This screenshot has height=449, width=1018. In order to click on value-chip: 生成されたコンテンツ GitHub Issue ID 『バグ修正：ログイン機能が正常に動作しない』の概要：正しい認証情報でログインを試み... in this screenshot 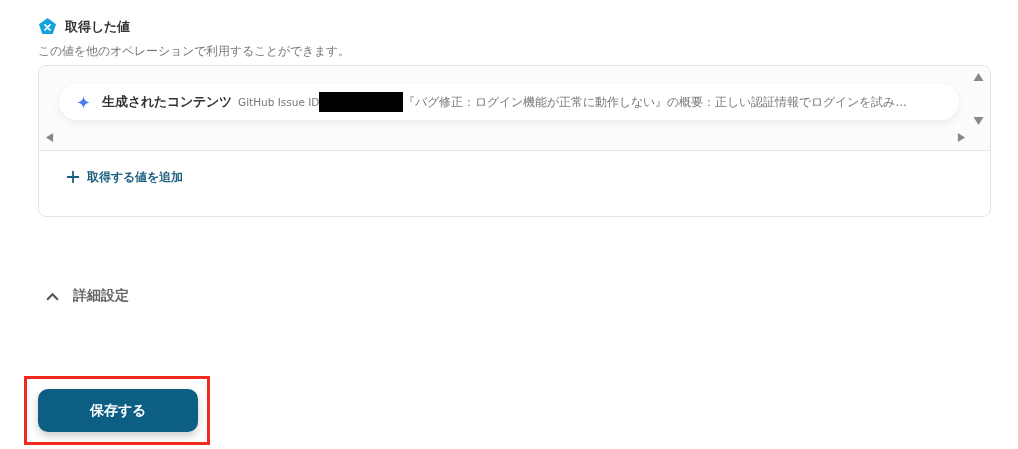, I will do `click(509, 102)`.